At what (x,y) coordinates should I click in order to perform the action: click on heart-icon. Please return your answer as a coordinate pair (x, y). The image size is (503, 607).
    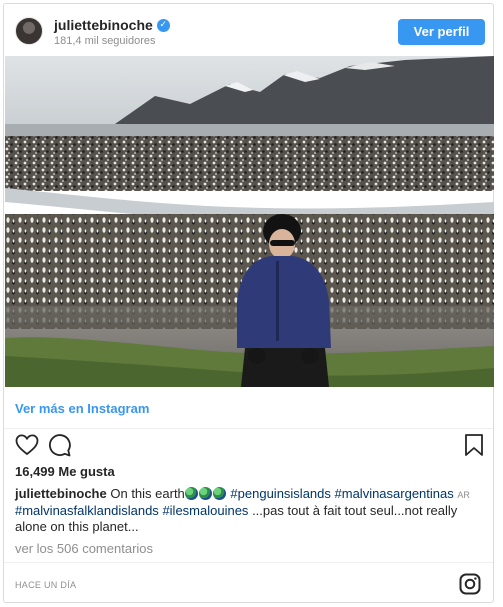
    Looking at the image, I should click on (27, 445).